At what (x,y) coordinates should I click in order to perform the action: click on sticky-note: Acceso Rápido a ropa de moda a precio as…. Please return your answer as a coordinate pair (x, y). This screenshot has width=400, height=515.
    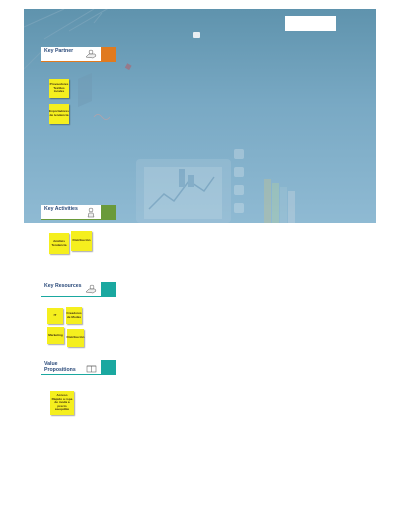
    Looking at the image, I should click on (62, 403).